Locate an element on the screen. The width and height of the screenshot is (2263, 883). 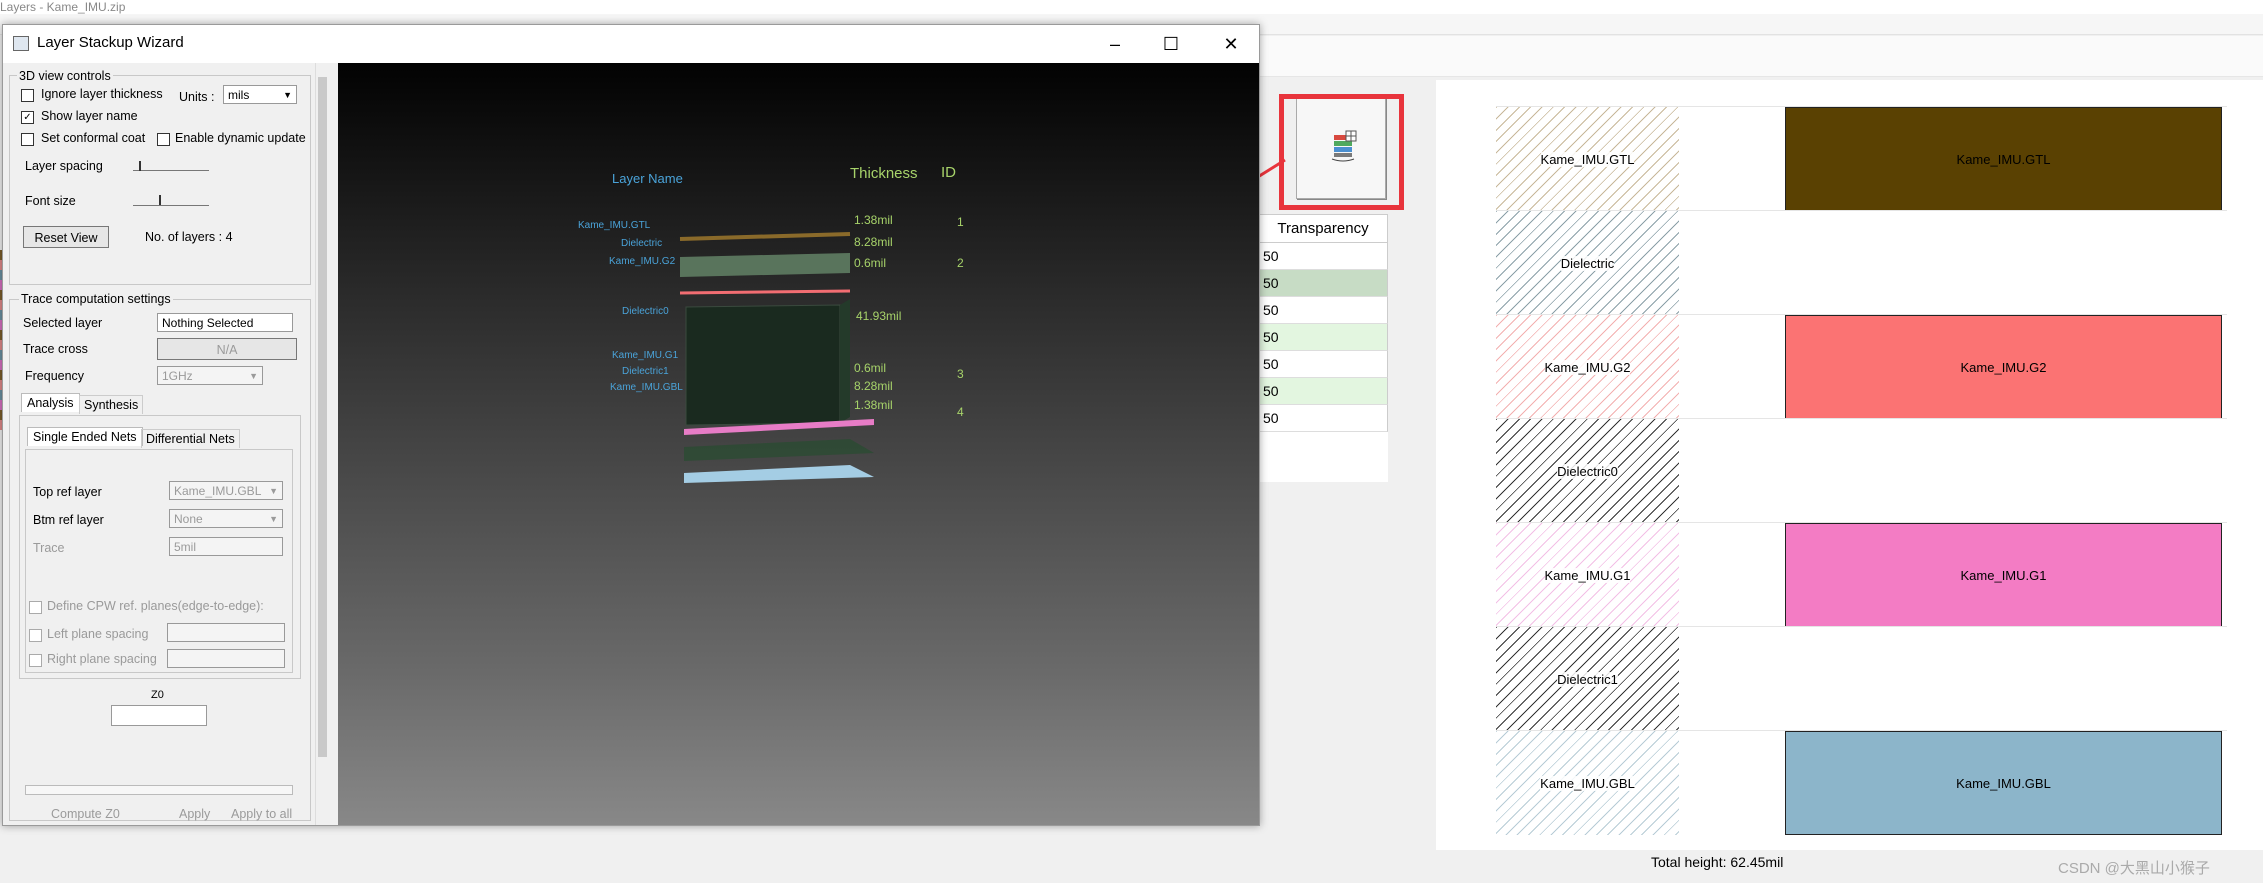
apply-to-all-button: Apply to all is located at coordinates (261, 814).